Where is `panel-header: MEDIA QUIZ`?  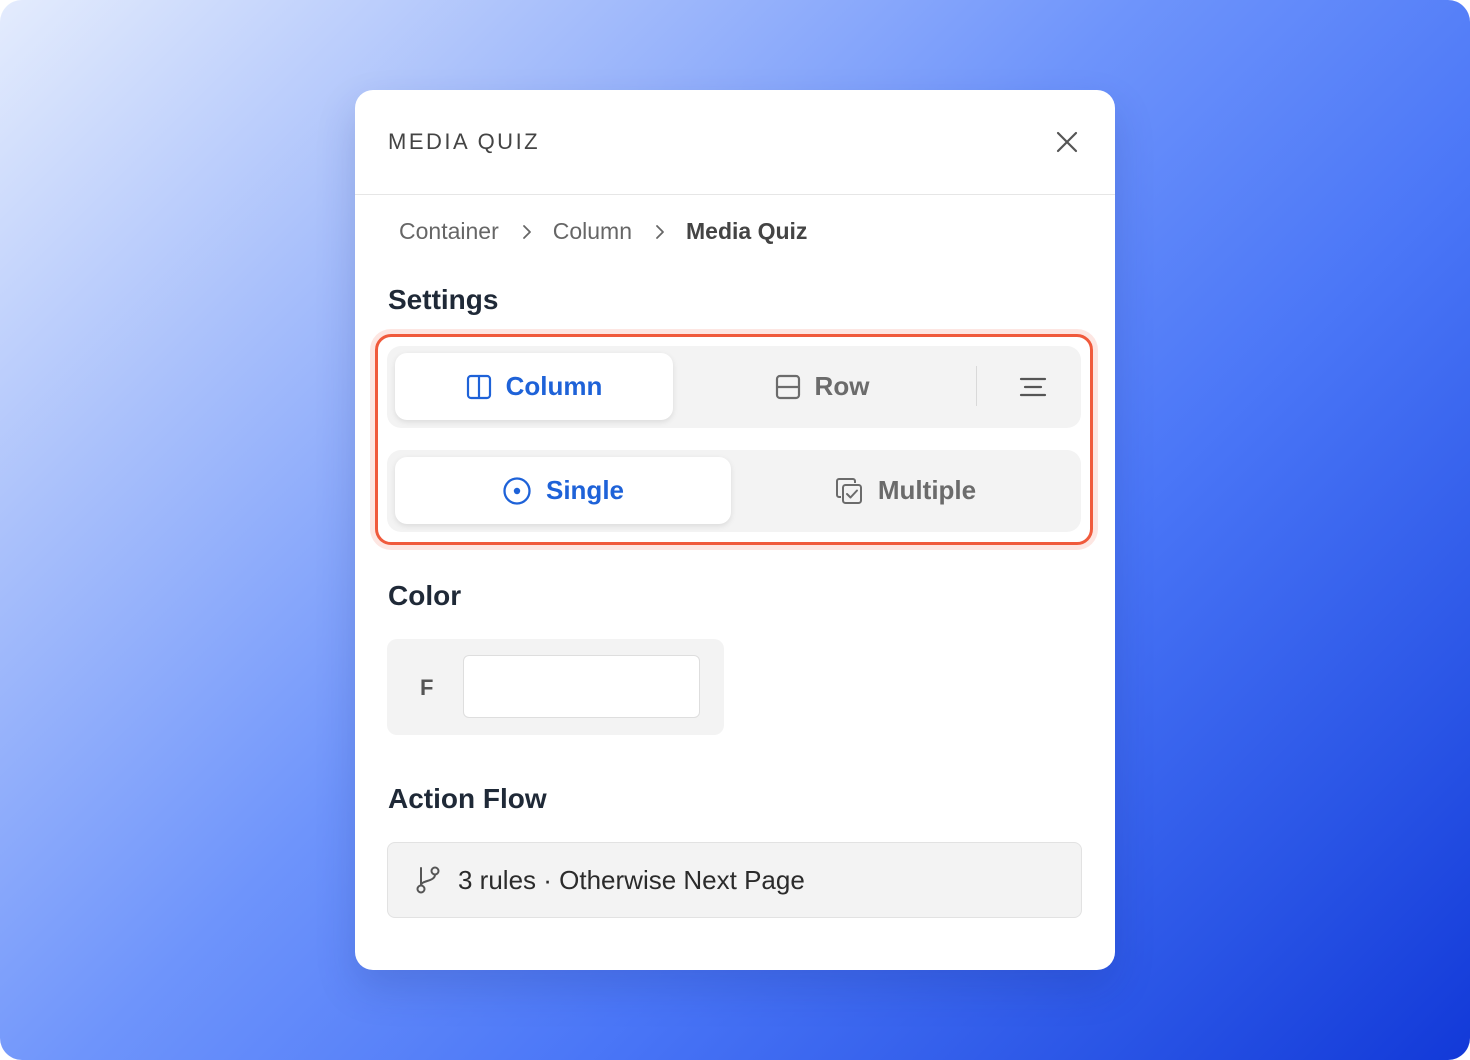 panel-header: MEDIA QUIZ is located at coordinates (735, 142).